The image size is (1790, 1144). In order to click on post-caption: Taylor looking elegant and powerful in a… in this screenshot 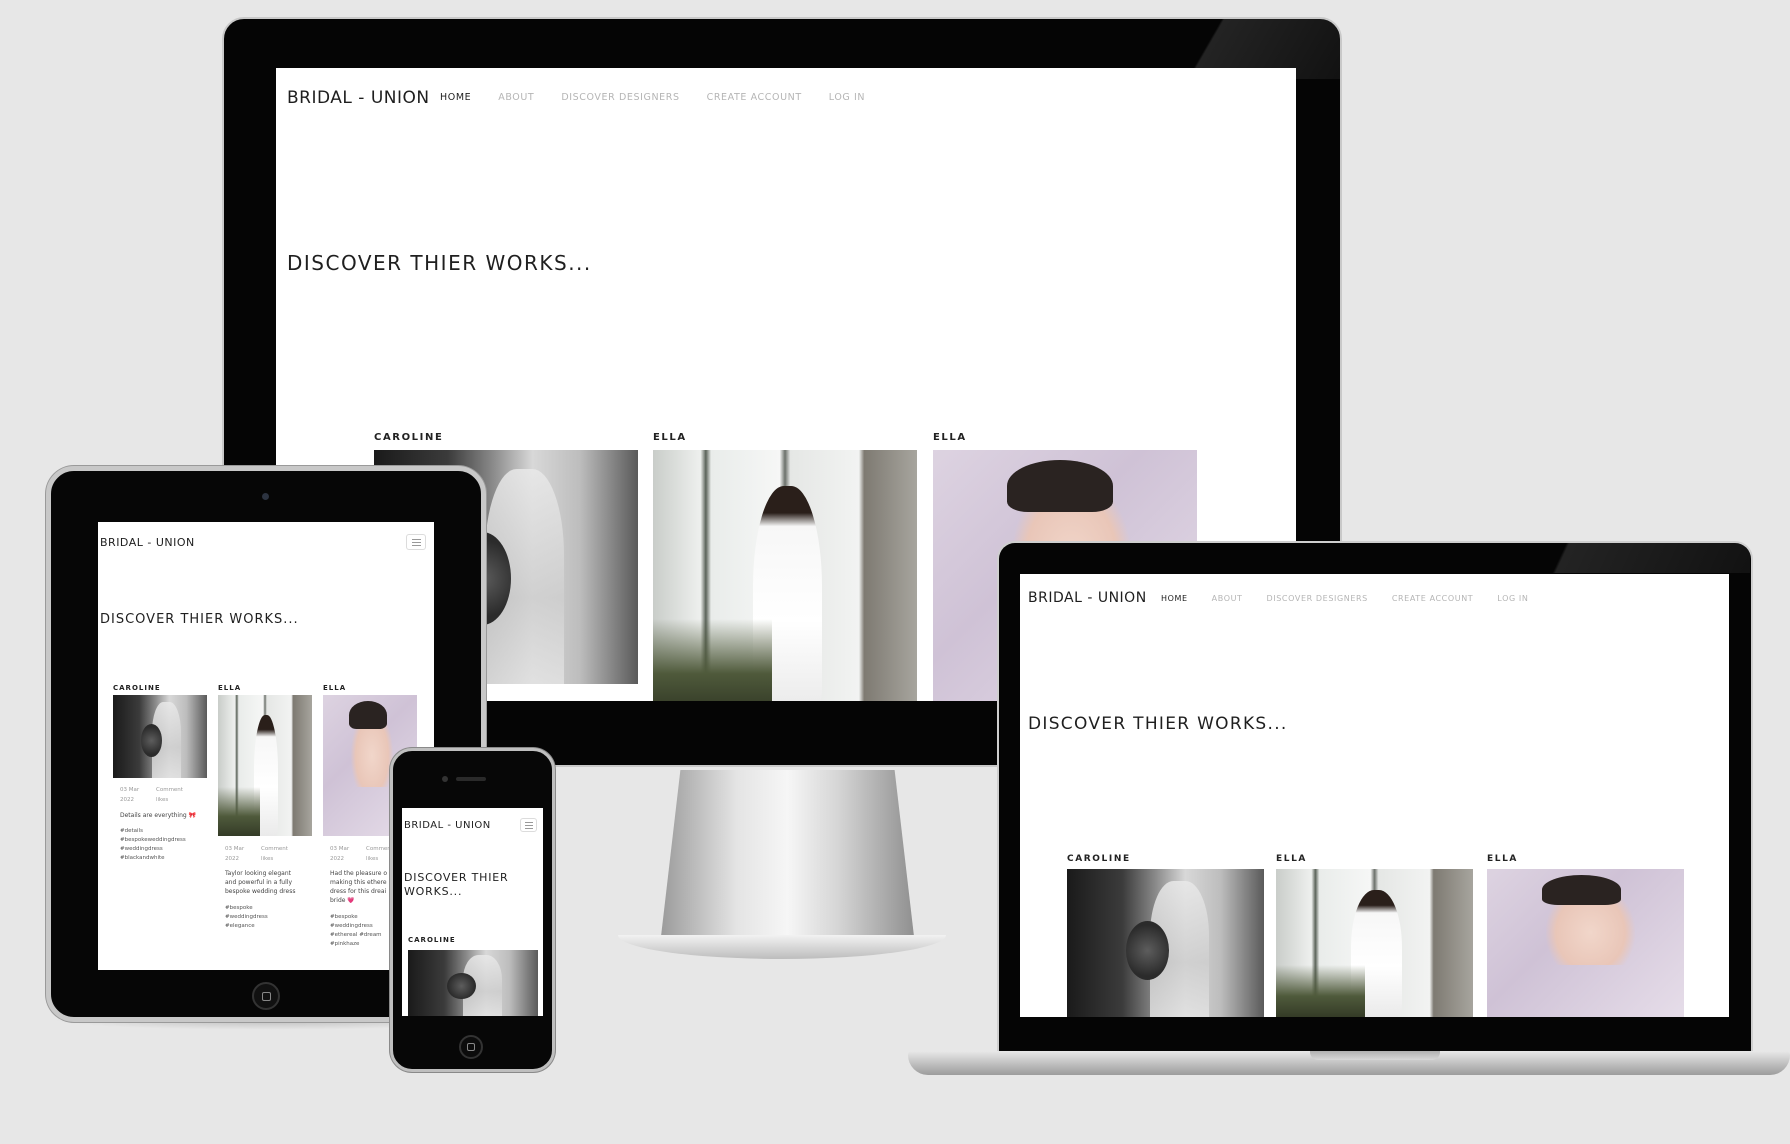, I will do `click(260, 882)`.